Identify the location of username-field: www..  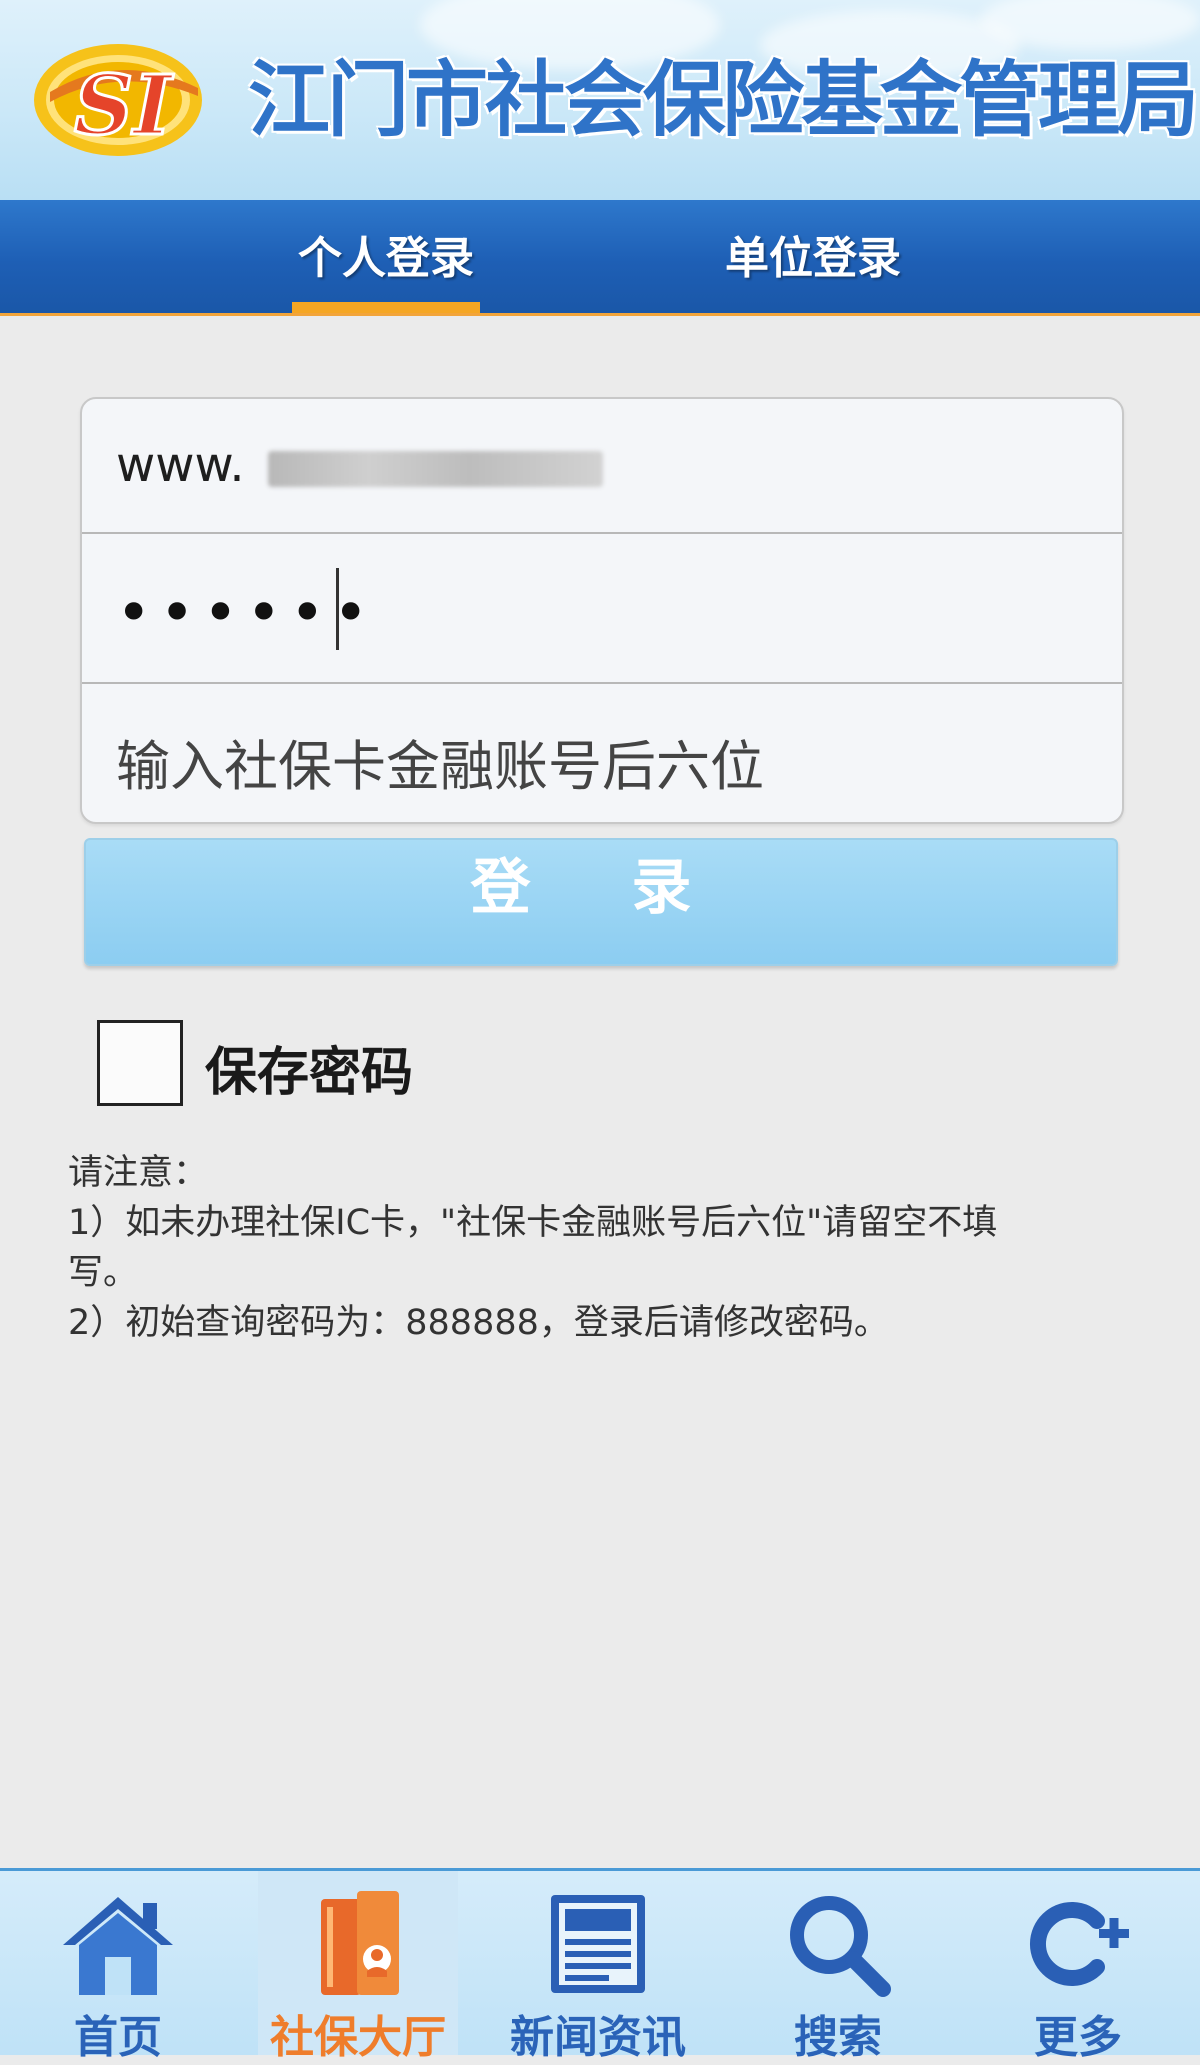
(602, 466).